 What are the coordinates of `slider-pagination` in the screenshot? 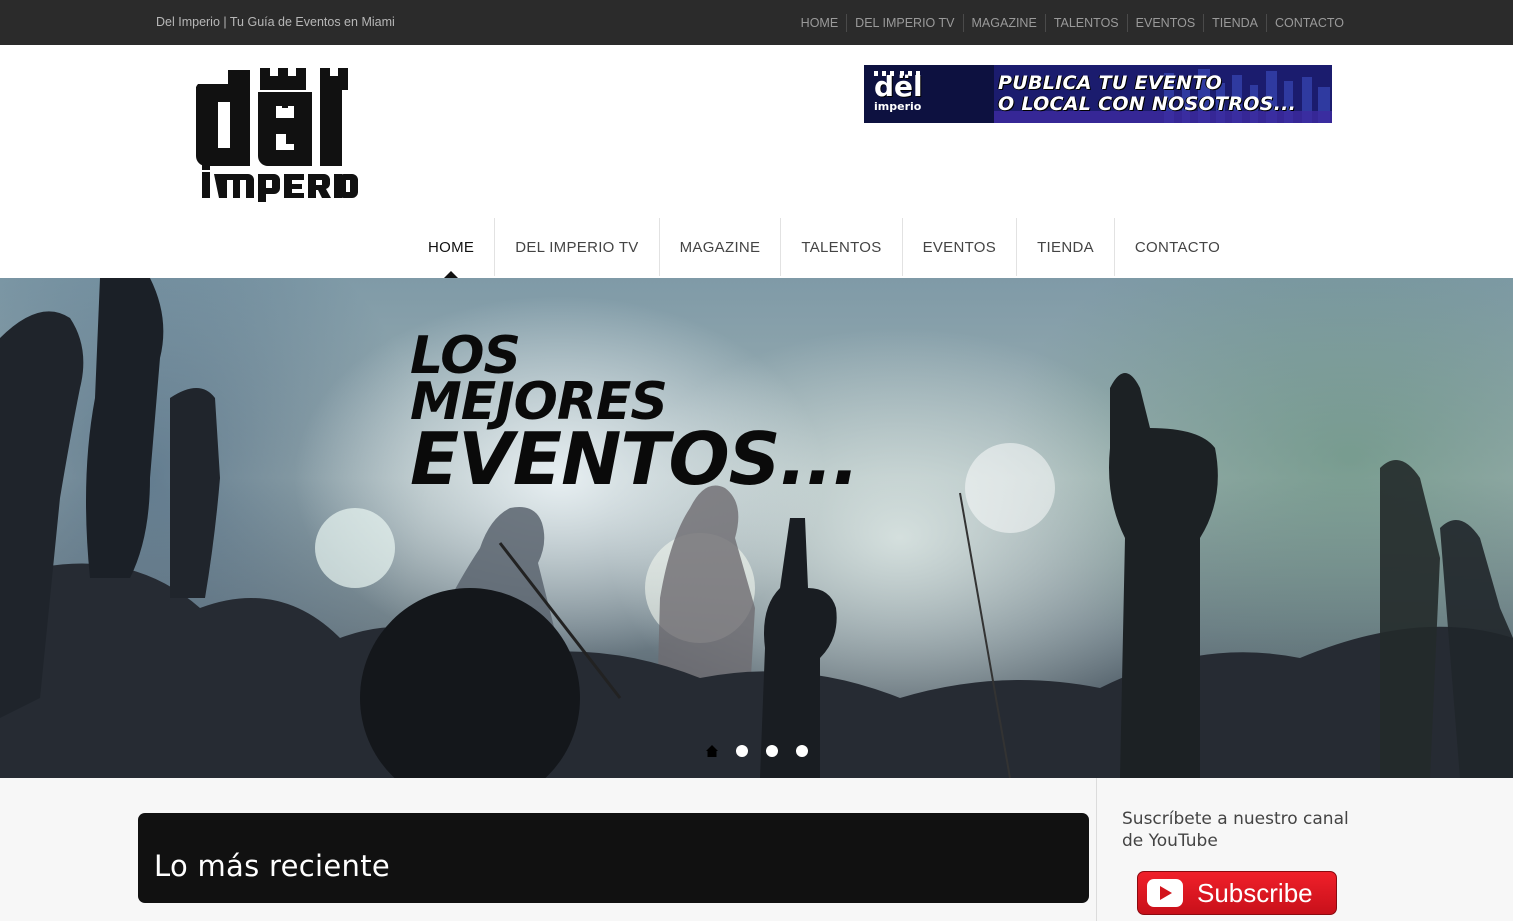 It's located at (757, 751).